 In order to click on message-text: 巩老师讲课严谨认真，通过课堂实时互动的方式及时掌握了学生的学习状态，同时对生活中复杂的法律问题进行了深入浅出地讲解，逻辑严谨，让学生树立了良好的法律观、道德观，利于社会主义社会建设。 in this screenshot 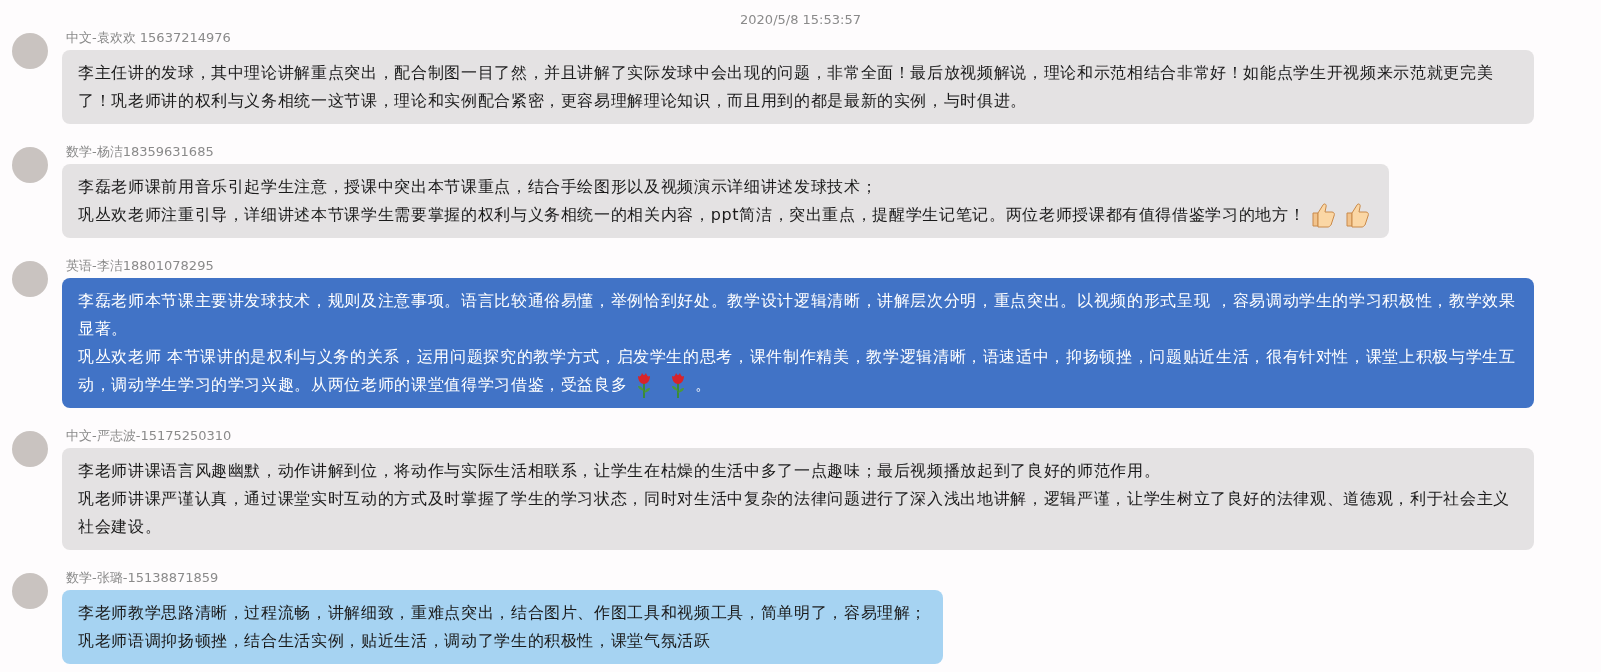, I will do `click(794, 513)`.